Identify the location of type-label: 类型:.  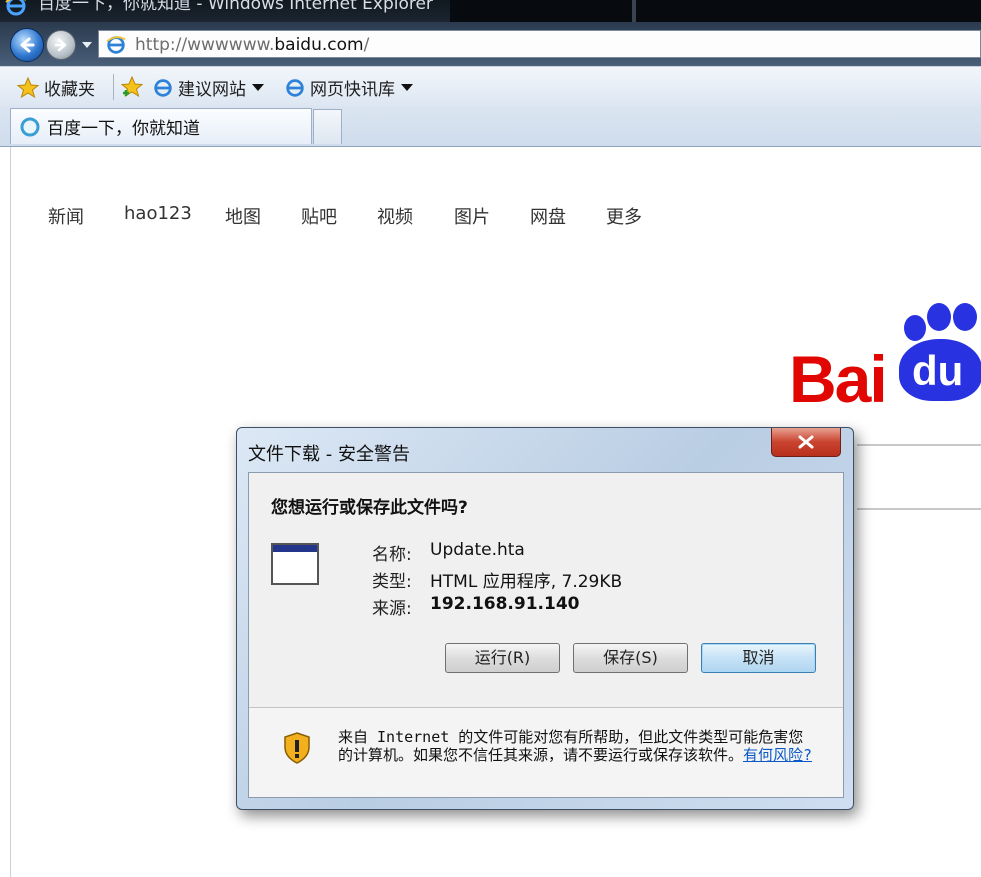
(392, 582).